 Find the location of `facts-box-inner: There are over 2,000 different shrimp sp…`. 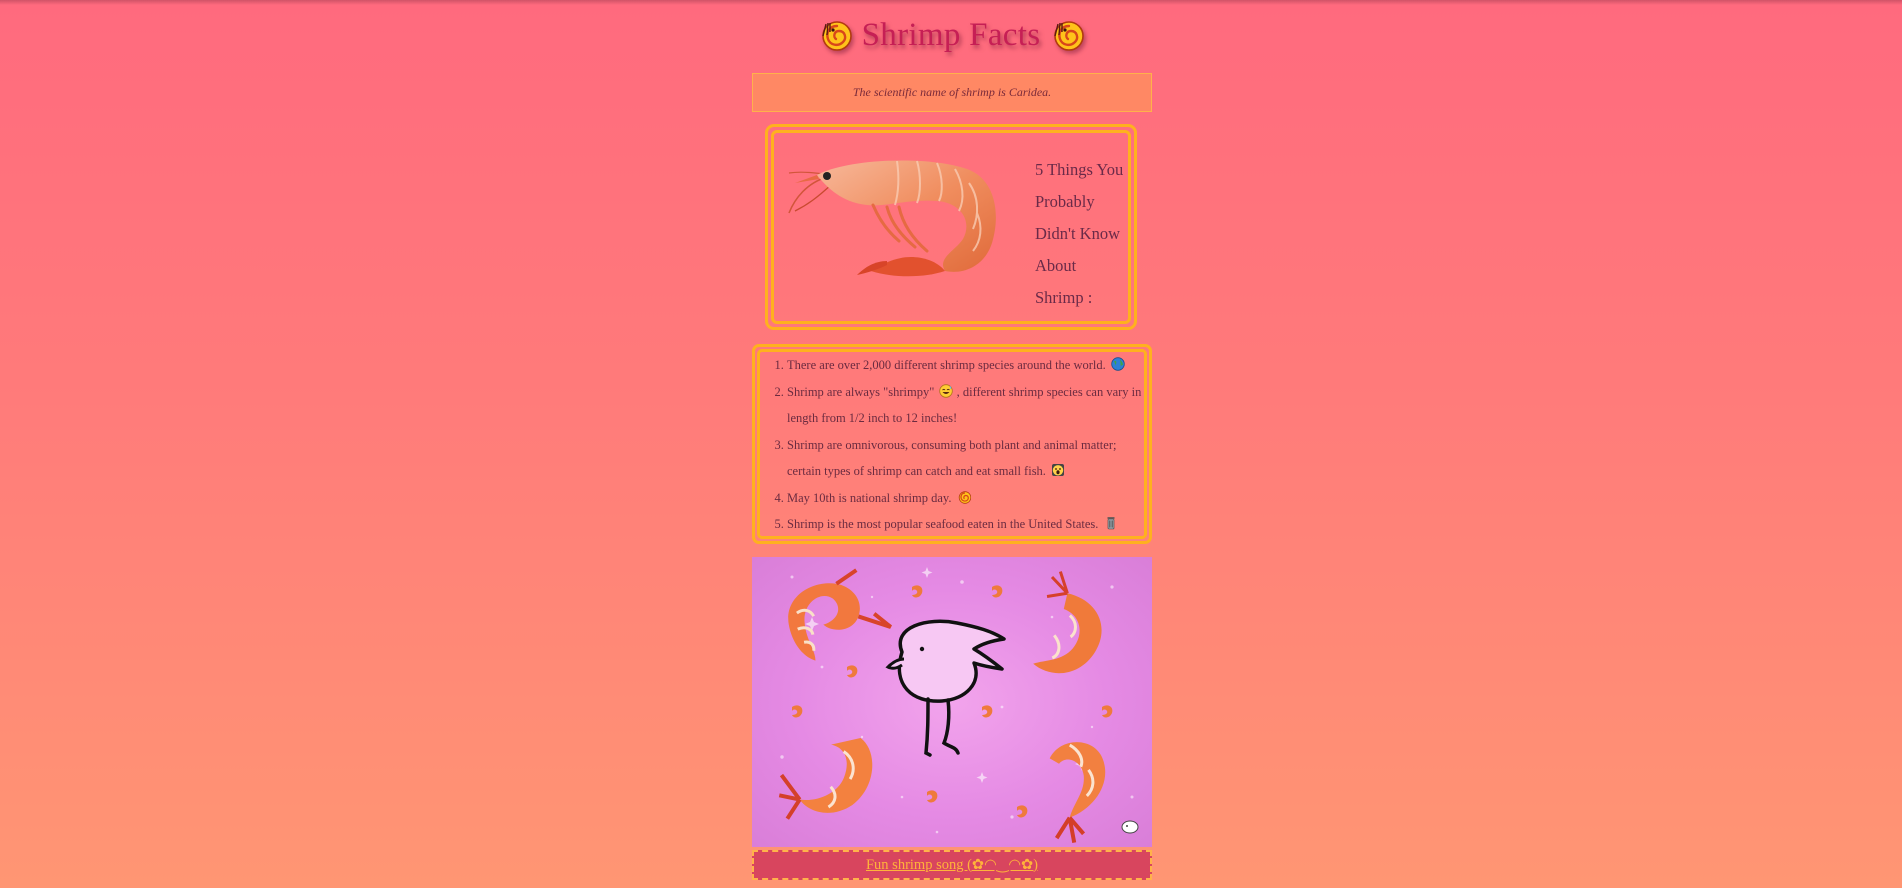

facts-box-inner: There are over 2,000 different shrimp sp… is located at coordinates (952, 444).